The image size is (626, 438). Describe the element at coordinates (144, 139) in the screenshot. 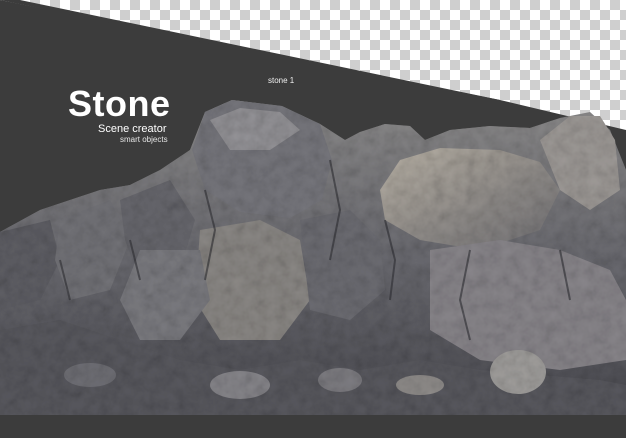

I see `sub-subtitle: smart objects` at that location.